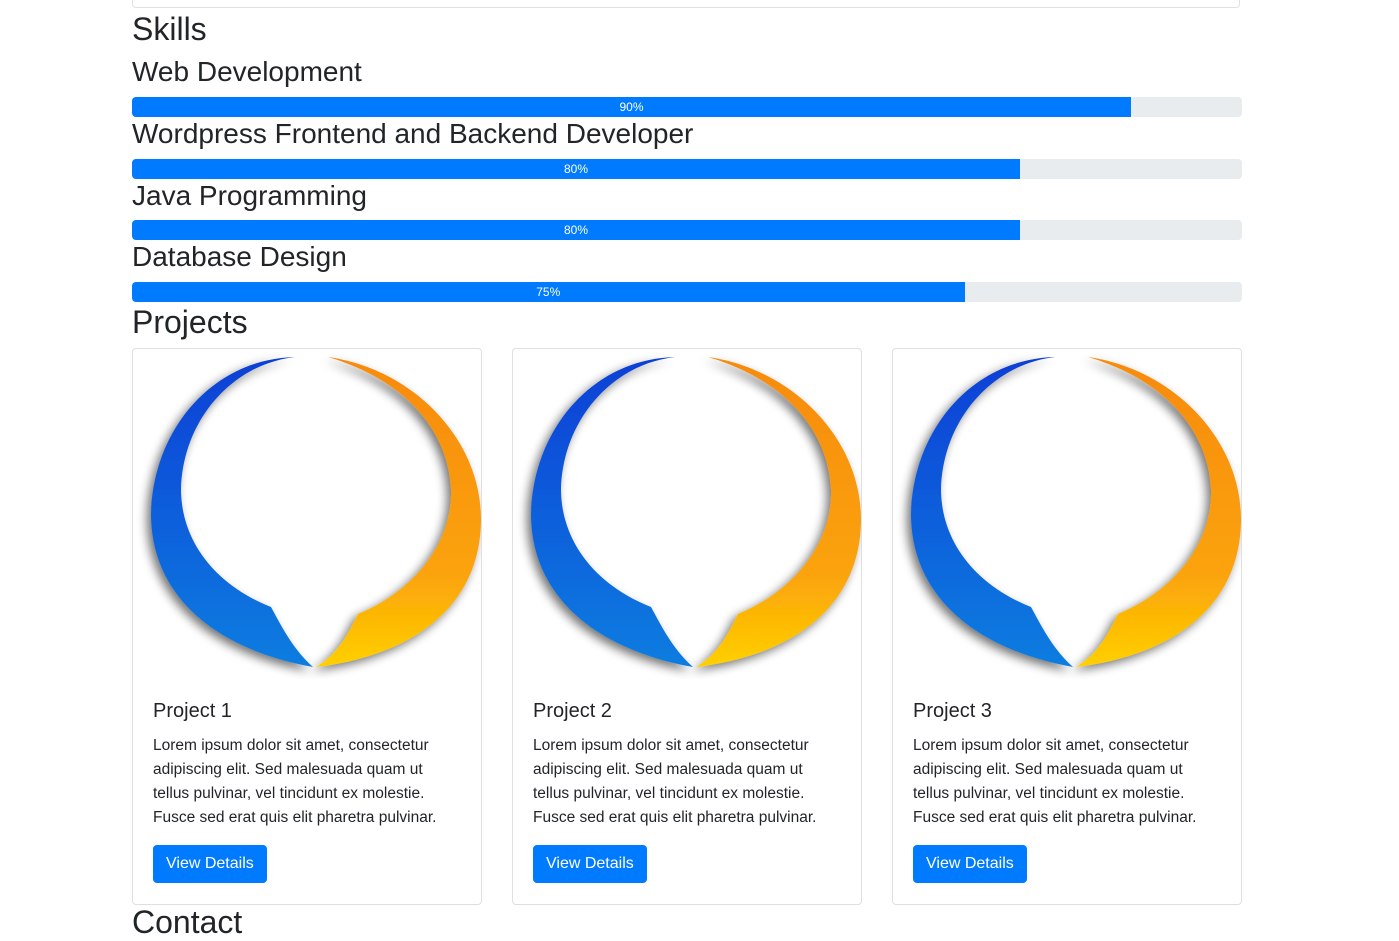  I want to click on skill-name-java: Java Programming, so click(249, 195).